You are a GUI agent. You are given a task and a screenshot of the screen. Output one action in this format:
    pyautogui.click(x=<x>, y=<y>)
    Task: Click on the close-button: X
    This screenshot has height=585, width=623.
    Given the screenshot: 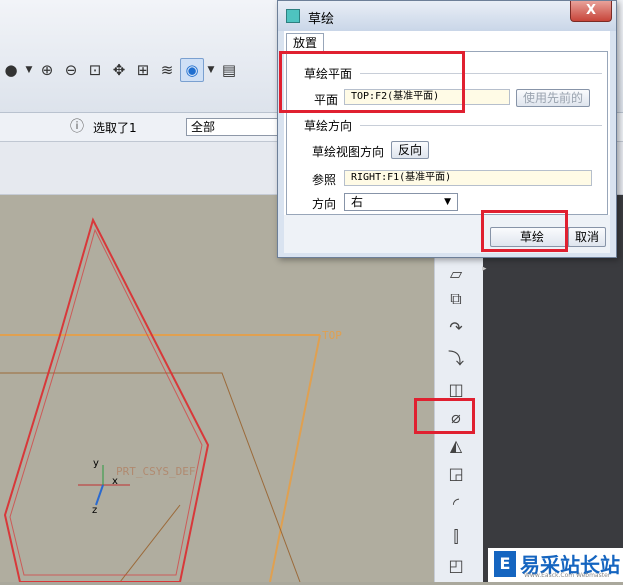 What is the action you would take?
    pyautogui.click(x=591, y=11)
    